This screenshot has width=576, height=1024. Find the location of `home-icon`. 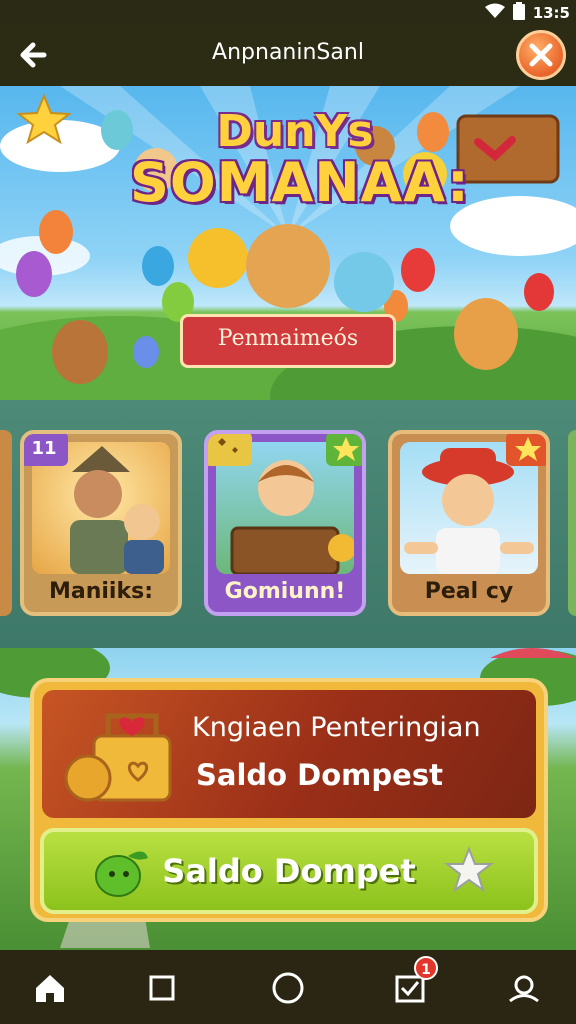

home-icon is located at coordinates (50, 988).